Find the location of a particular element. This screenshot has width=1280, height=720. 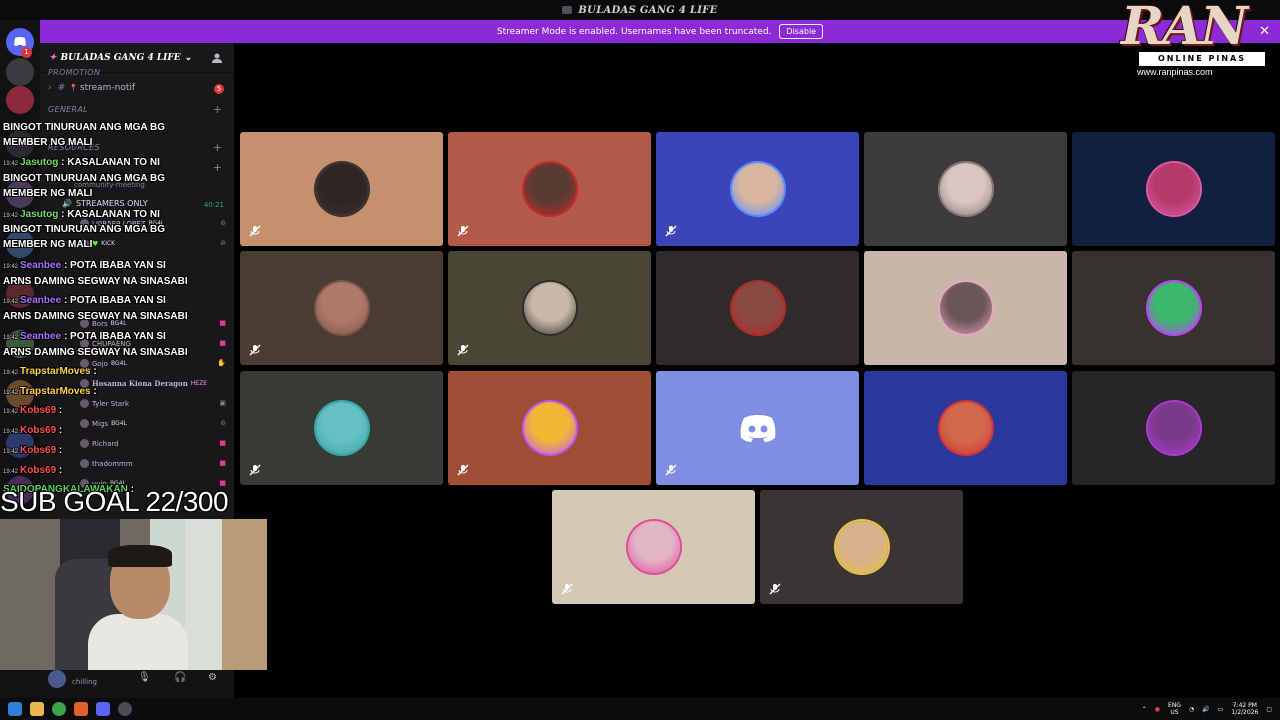

discord-icon is located at coordinates (103, 709).